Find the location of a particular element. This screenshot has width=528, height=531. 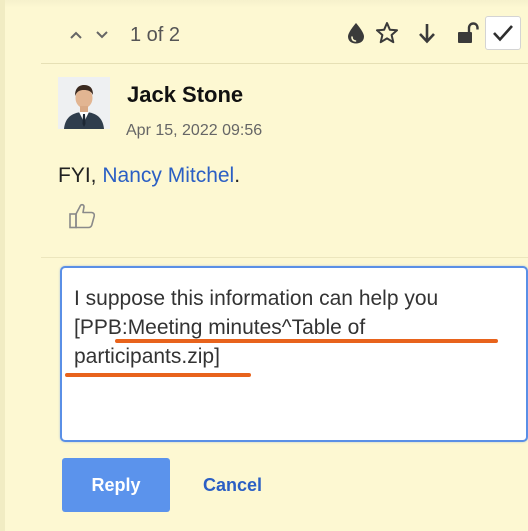

favorite-button is located at coordinates (387, 33).